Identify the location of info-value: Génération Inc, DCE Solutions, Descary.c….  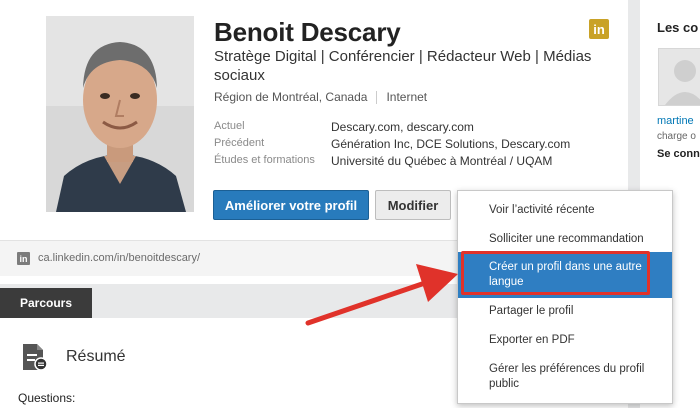
(450, 144).